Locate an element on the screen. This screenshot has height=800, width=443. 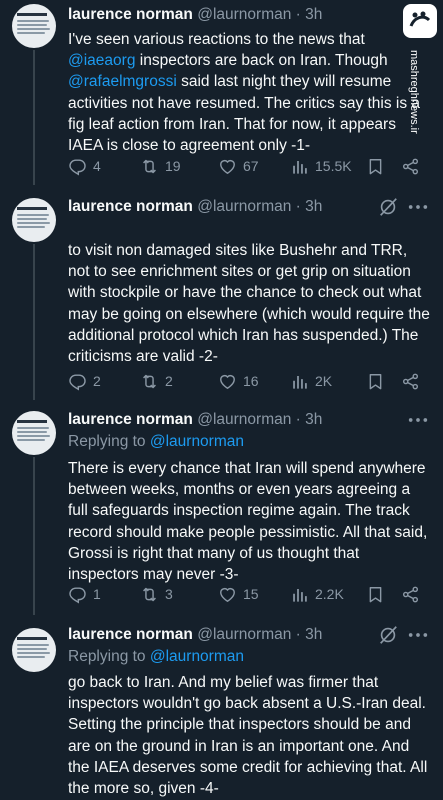
views-button: 2K is located at coordinates (311, 381).